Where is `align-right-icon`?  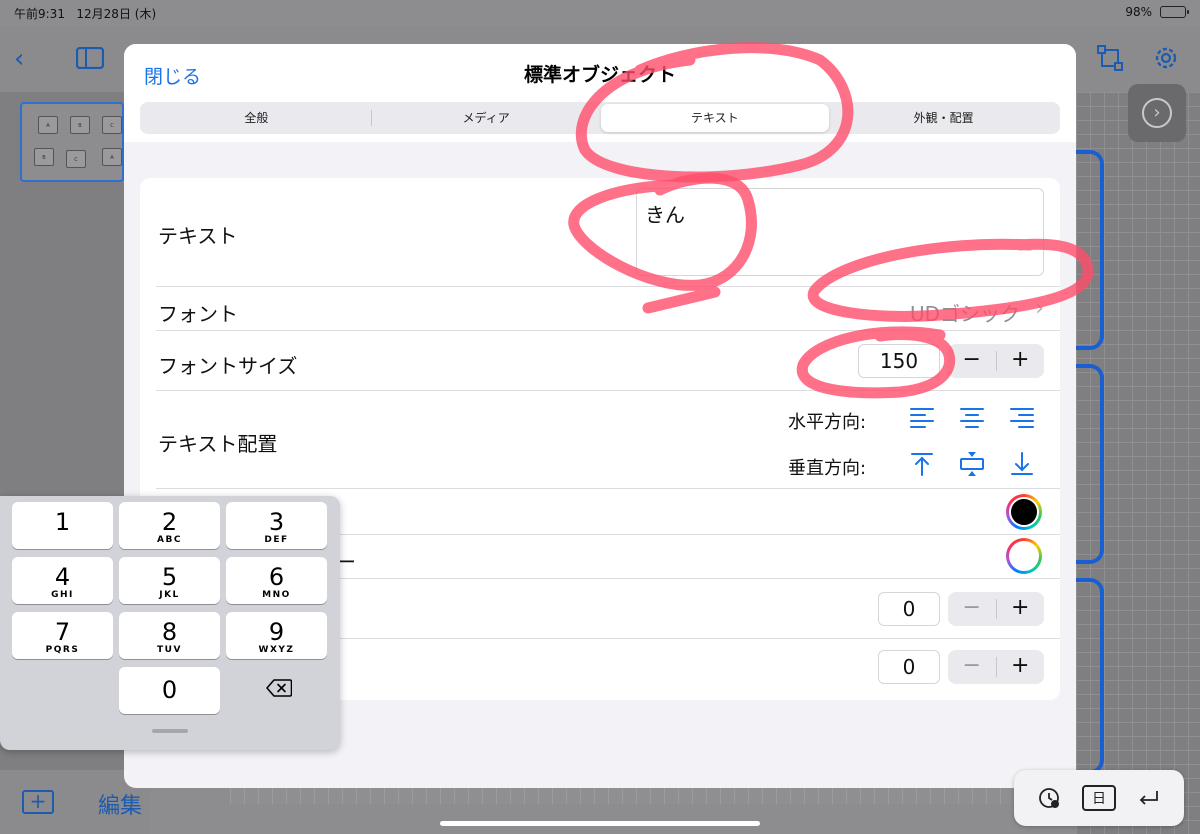
align-right-icon is located at coordinates (1022, 418).